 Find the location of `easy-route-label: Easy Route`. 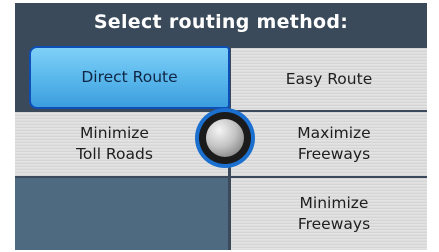

easy-route-label: Easy Route is located at coordinates (329, 78).